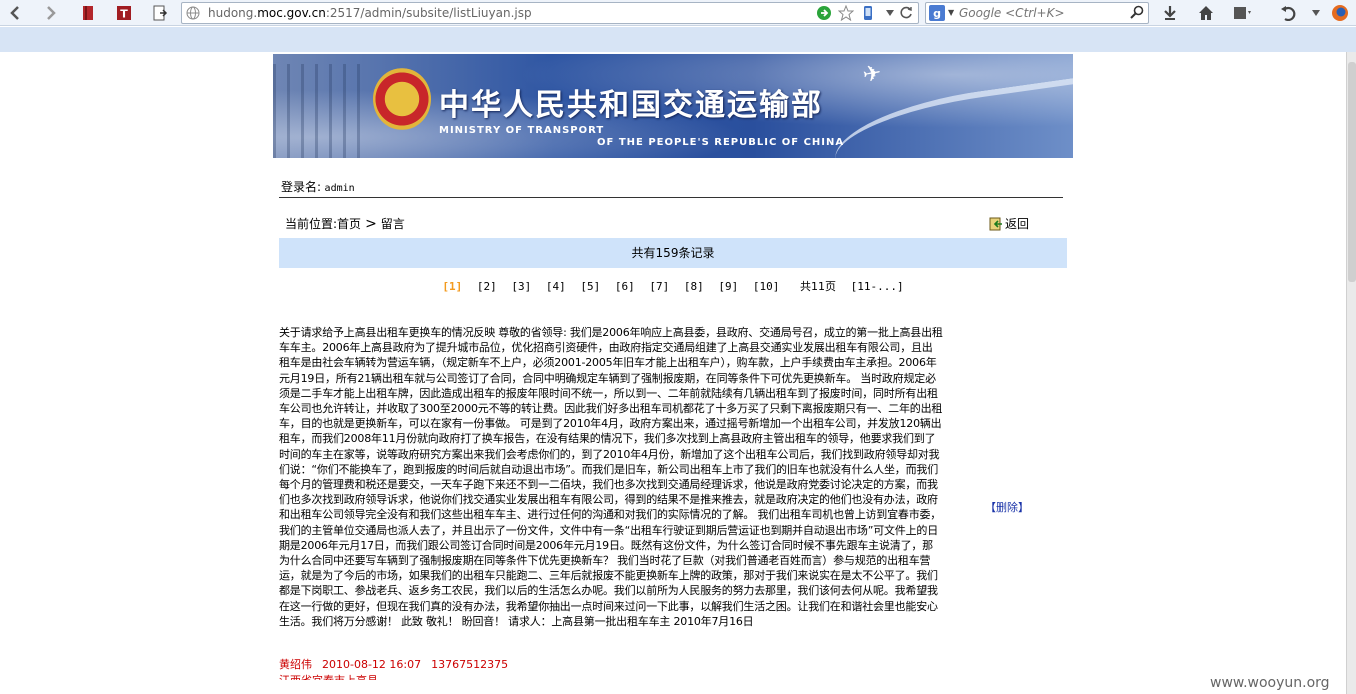 Image resolution: width=1356 pixels, height=694 pixels. What do you see at coordinates (611, 664) in the screenshot?
I see `message-meta: 黄绍伟 2010-08-12 16:07 13767512375` at bounding box center [611, 664].